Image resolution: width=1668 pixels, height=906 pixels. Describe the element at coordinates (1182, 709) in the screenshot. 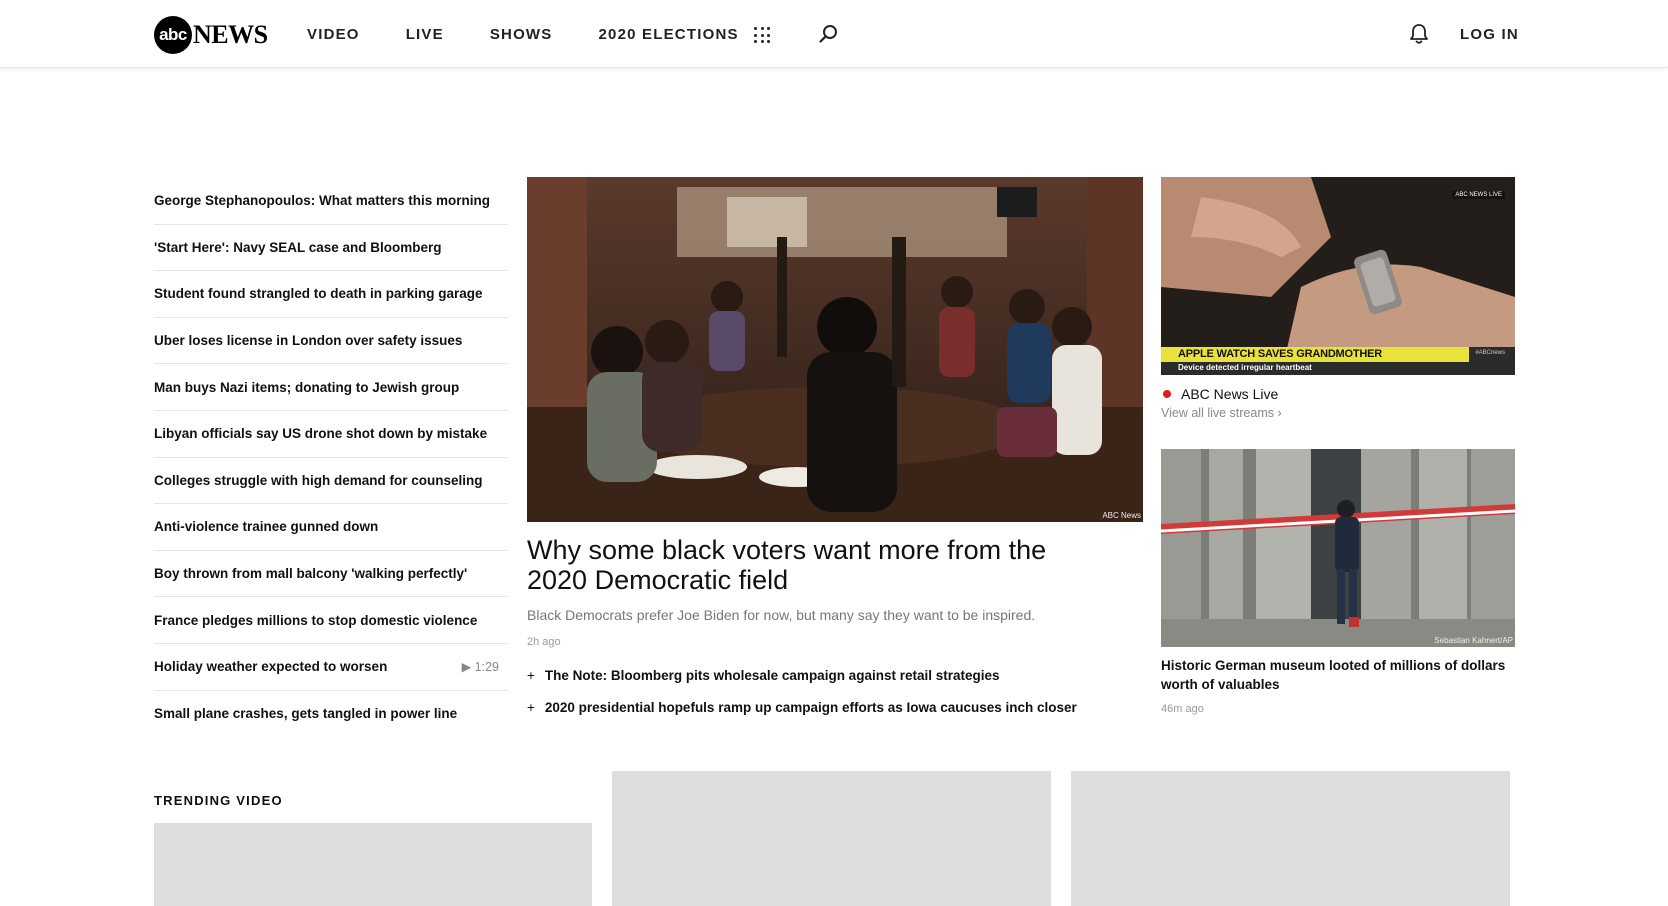

I see `side-story-timestamp: 46m ago` at that location.